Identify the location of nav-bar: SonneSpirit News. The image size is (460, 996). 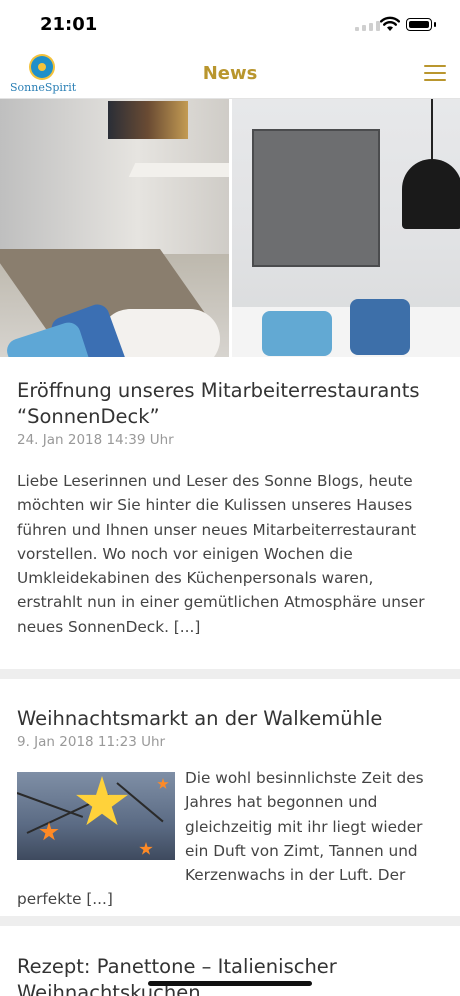
(230, 74).